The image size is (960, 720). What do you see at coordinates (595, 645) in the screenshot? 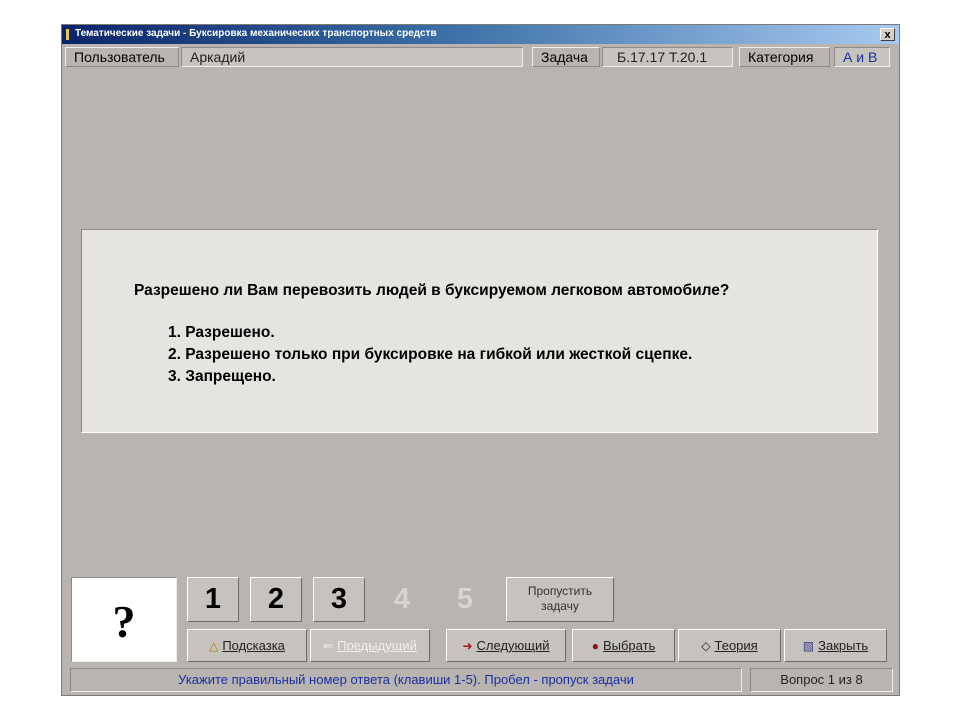
I see `select-icon: ●` at bounding box center [595, 645].